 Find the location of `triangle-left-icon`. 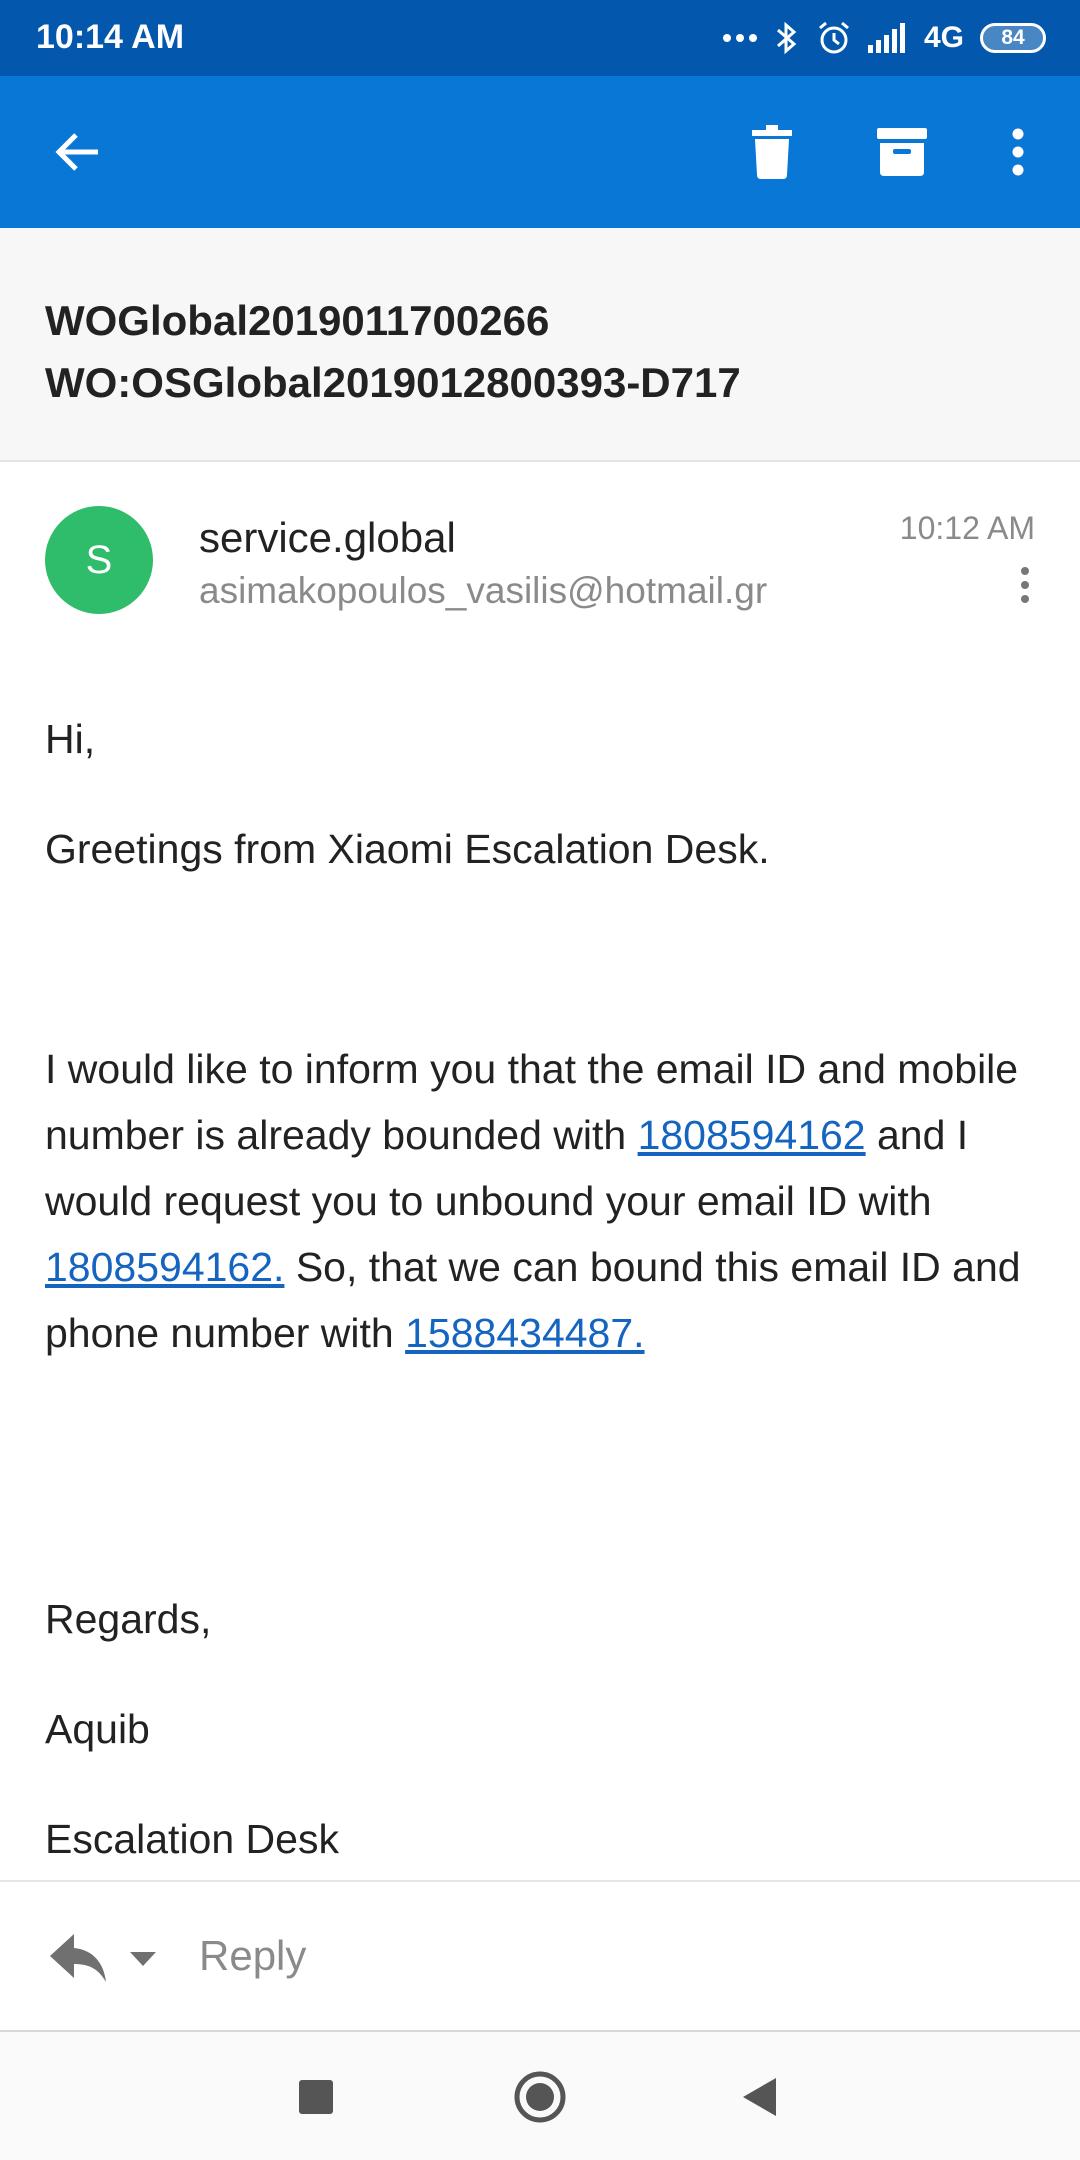

triangle-left-icon is located at coordinates (759, 2097).